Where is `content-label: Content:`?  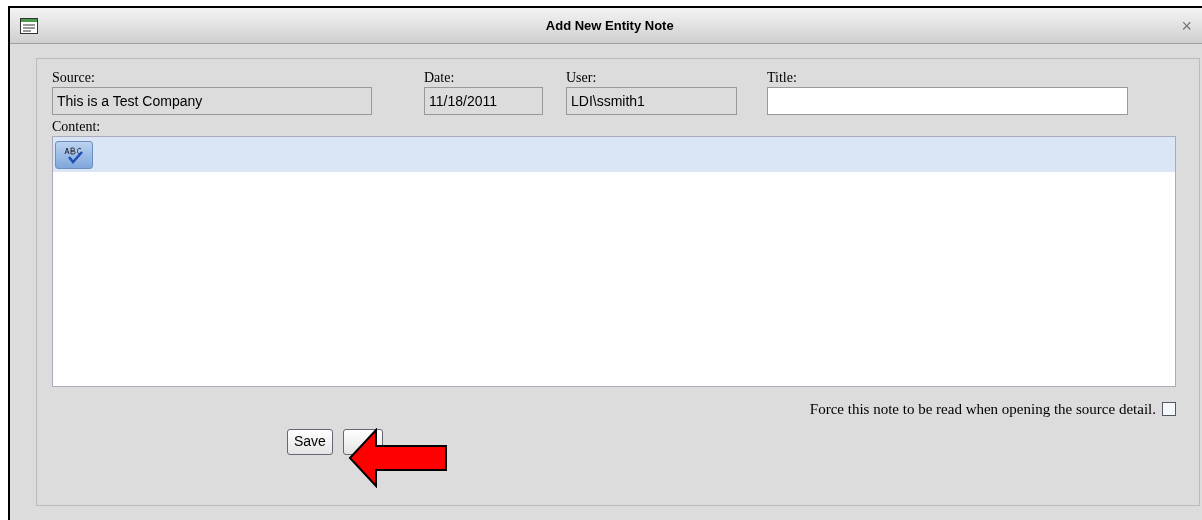
content-label: Content: is located at coordinates (77, 127).